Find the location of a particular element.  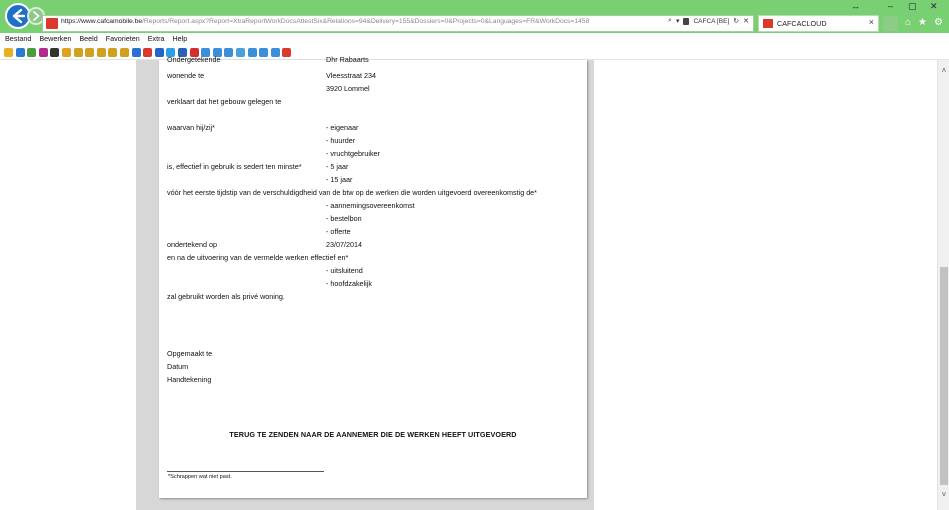

option-hoofdzakelijk: - hoofdzakelijk is located at coordinates (349, 283).